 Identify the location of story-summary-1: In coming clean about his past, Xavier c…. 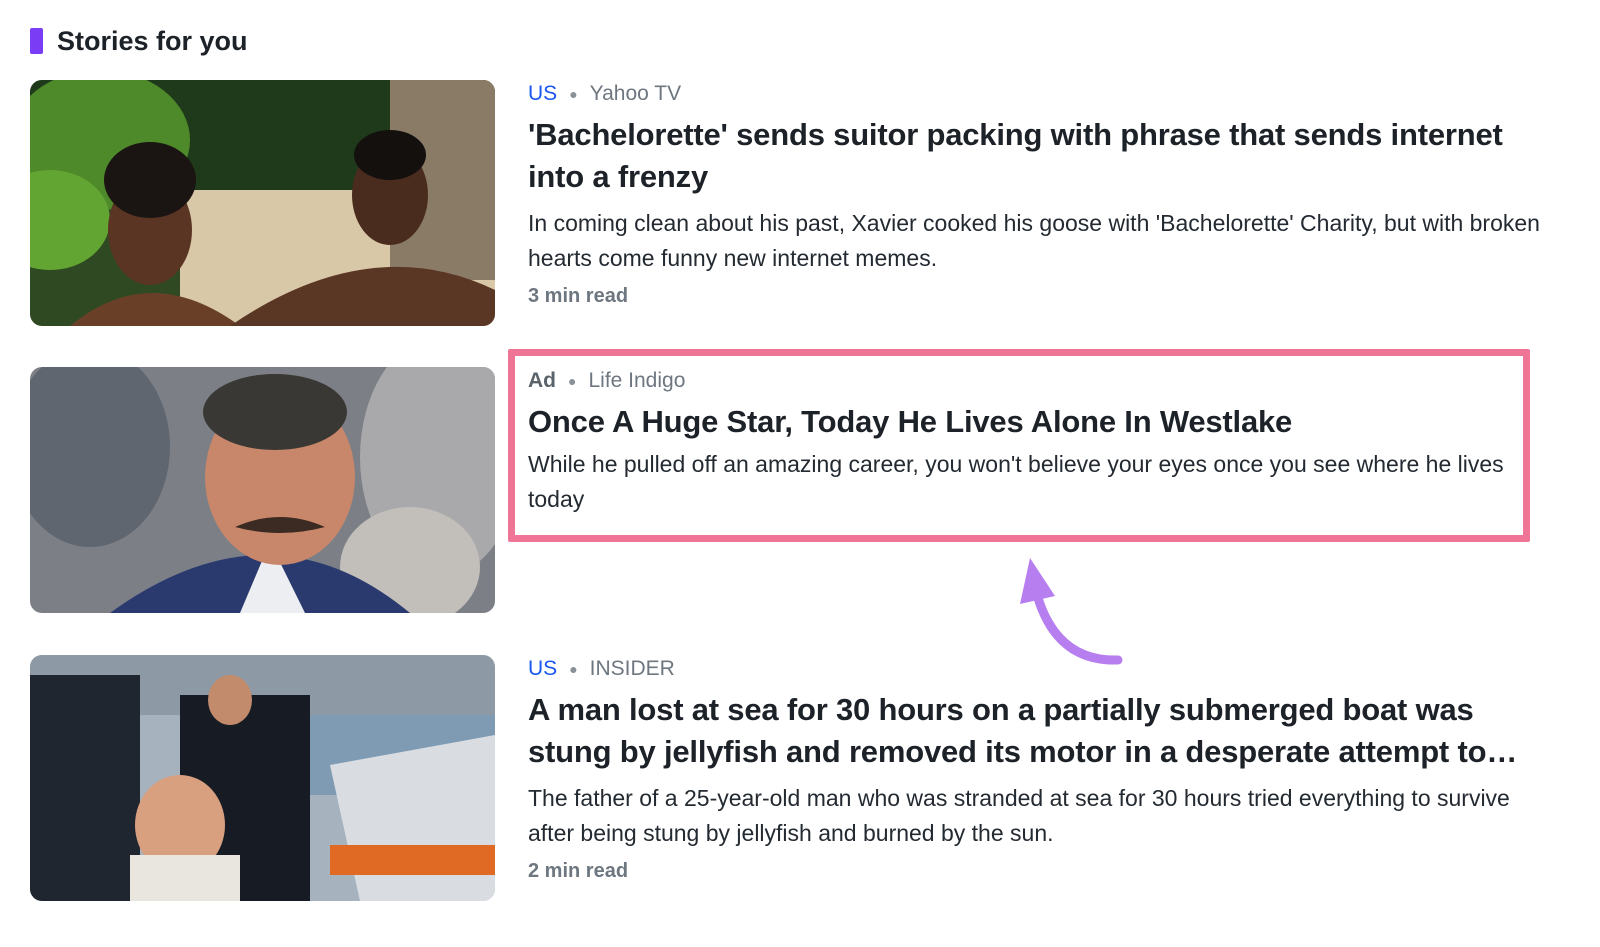
(1034, 240).